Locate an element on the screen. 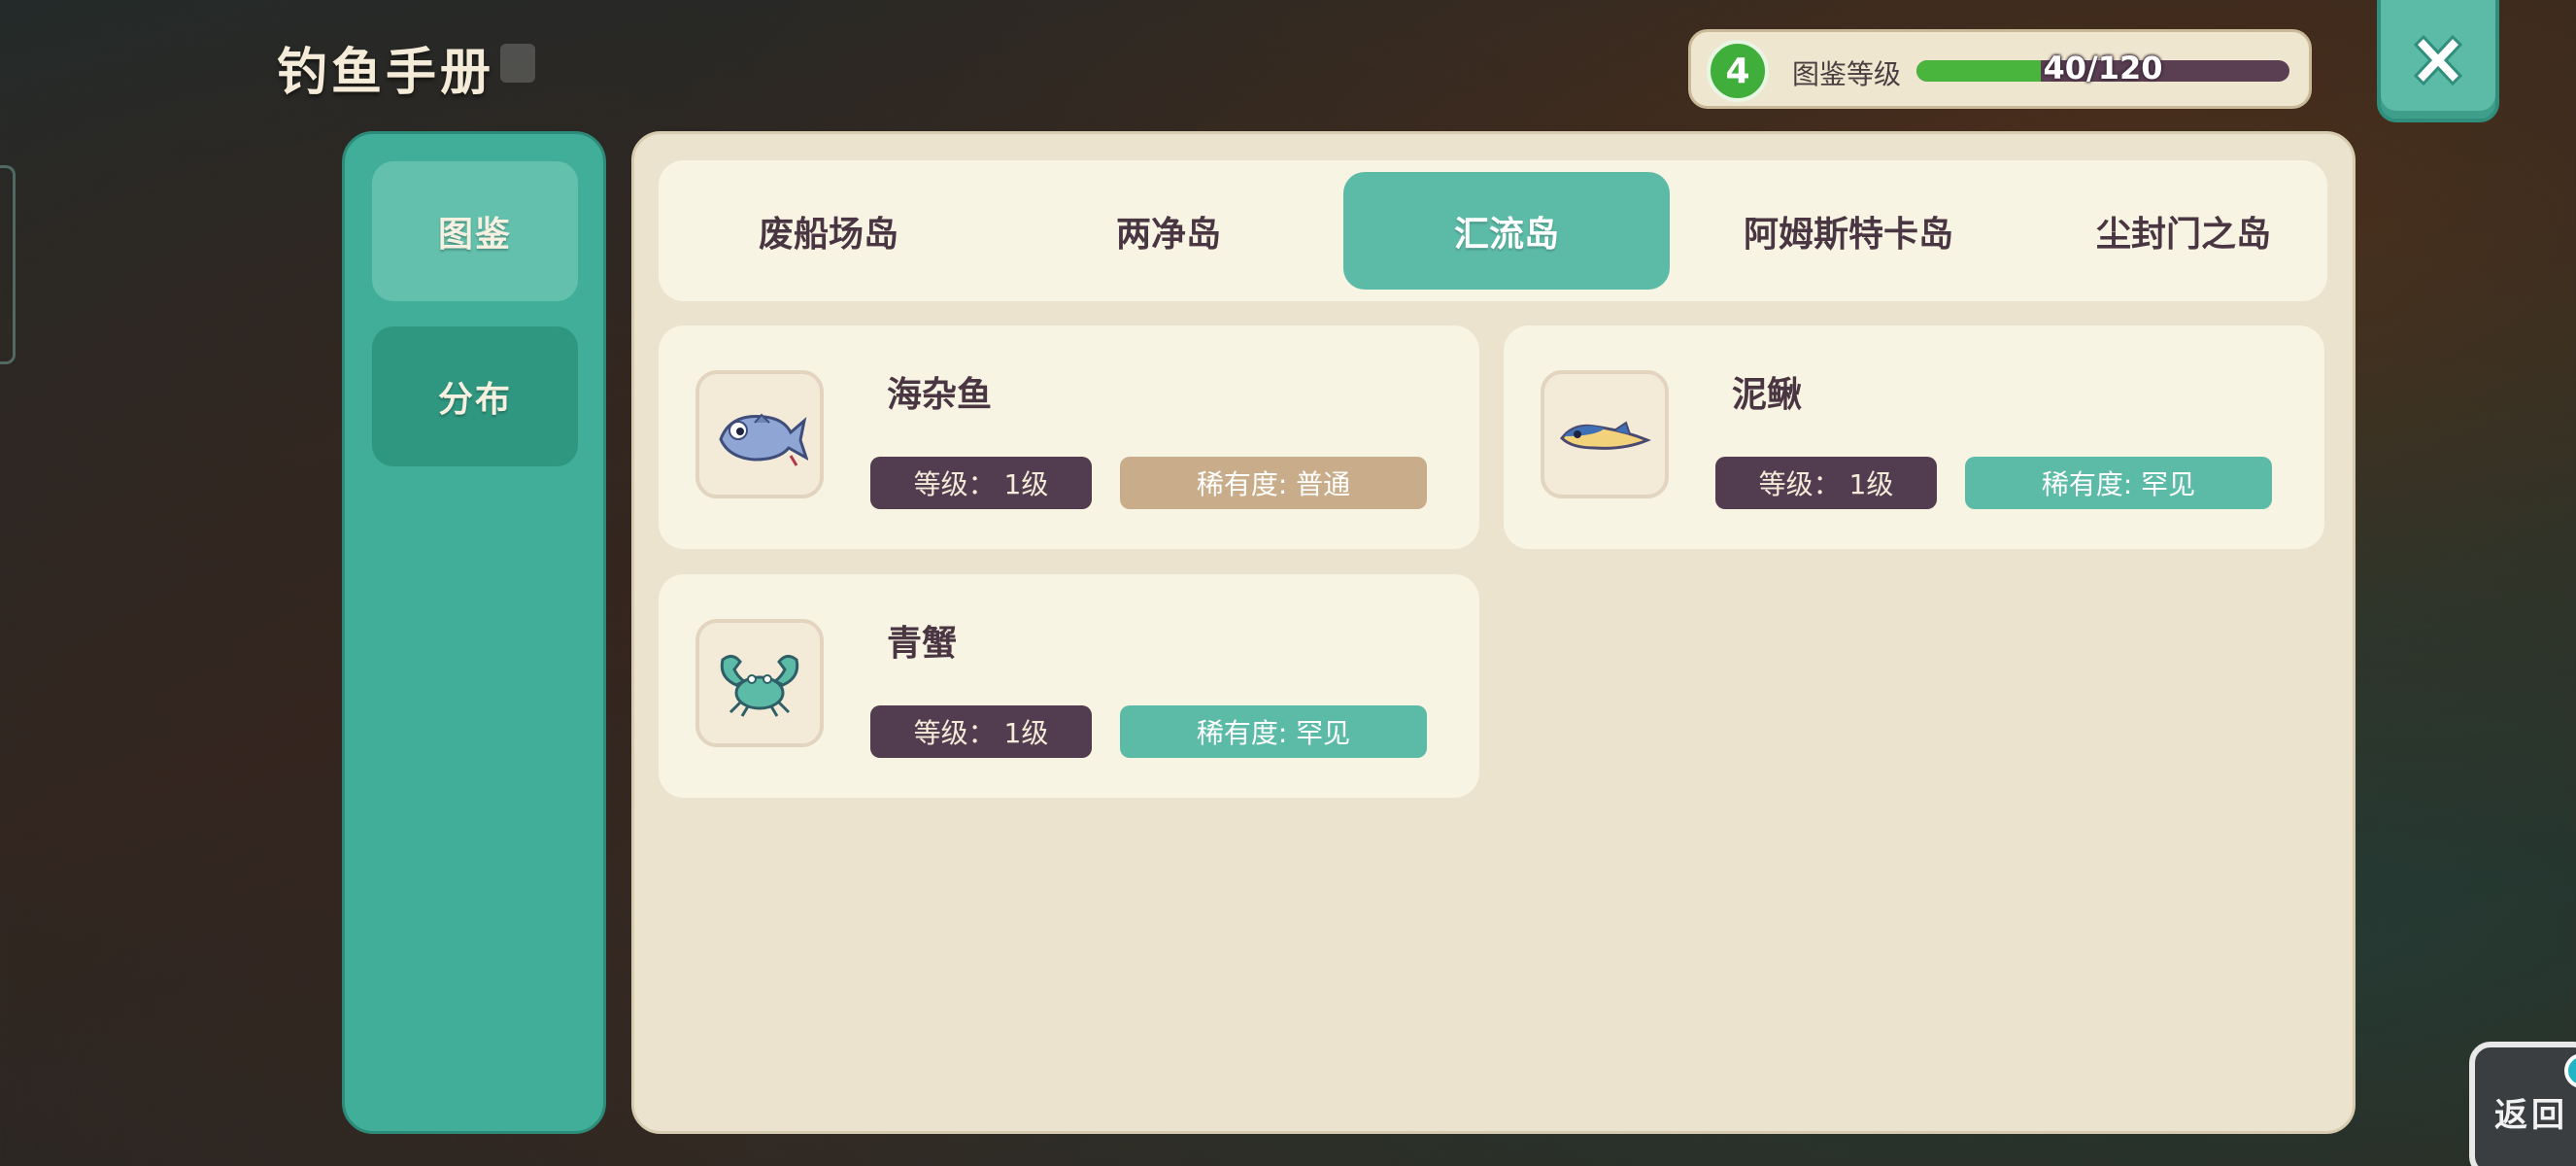 The height and width of the screenshot is (1166, 2576). level-progress-fill is located at coordinates (1978, 71).